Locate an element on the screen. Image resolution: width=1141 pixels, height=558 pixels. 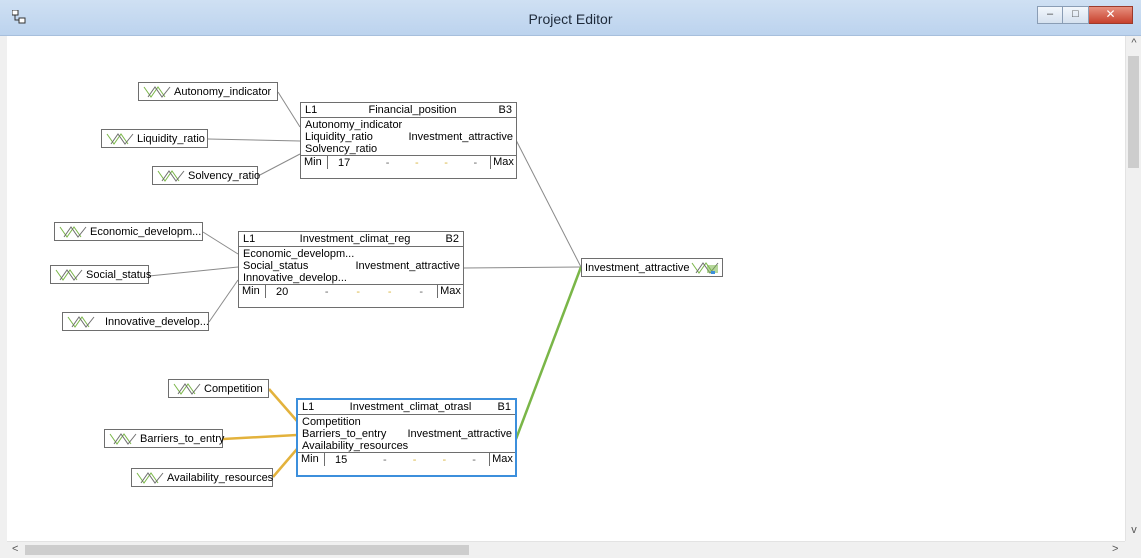
block-header: L1 Investment_climat_otrasl B1 is located at coordinates (406, 407).